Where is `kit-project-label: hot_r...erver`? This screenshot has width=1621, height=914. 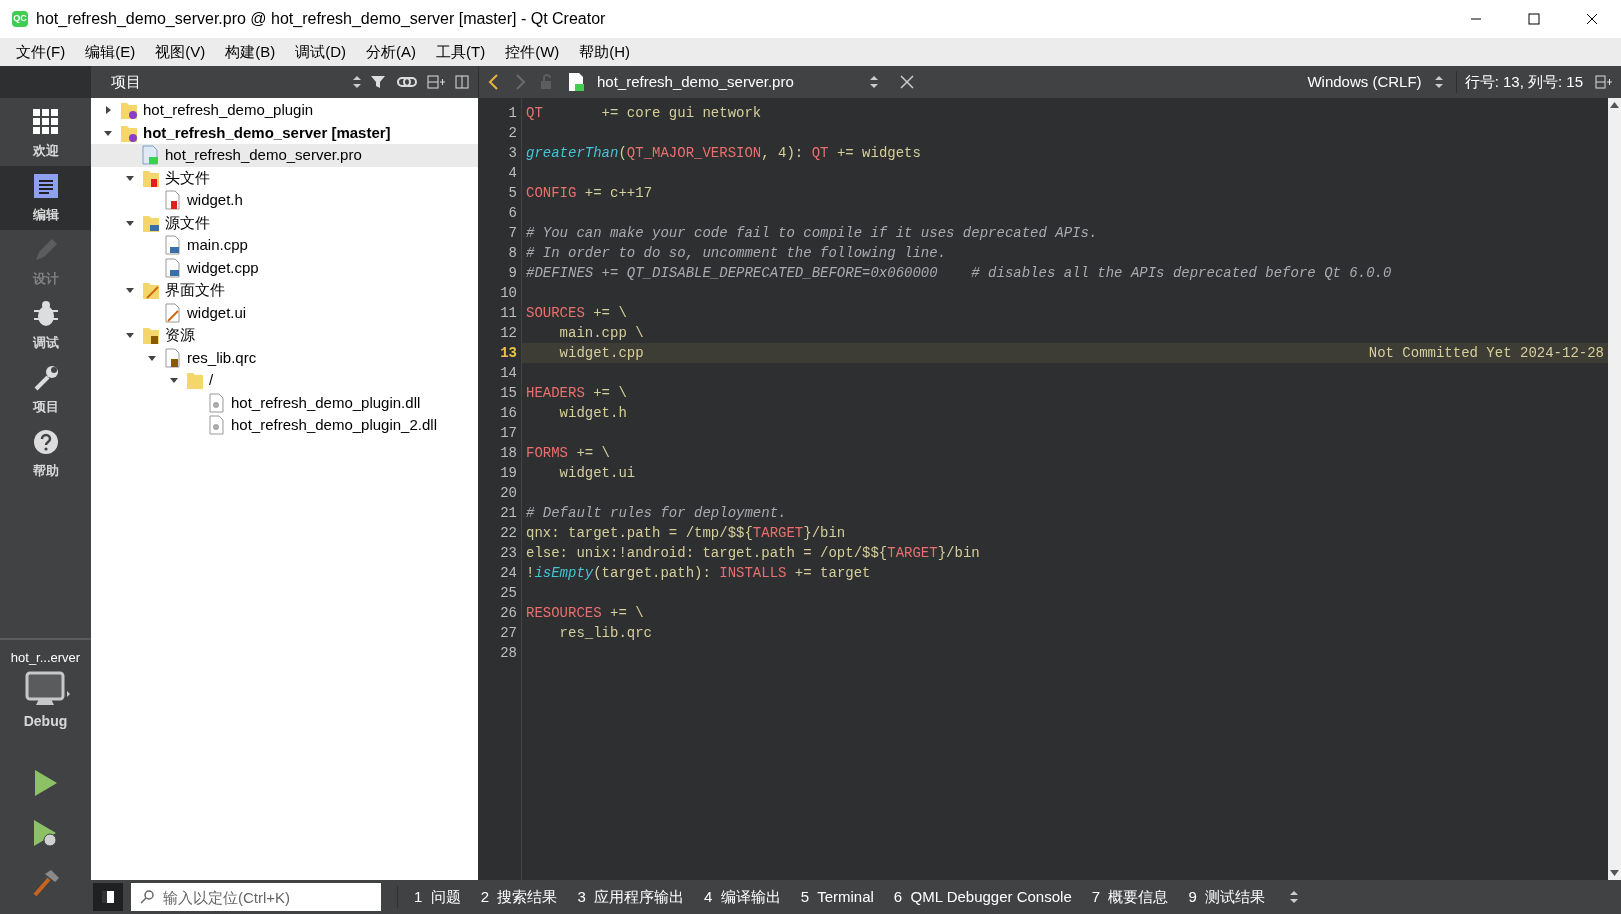
kit-project-label: hot_r...erver is located at coordinates (45, 657).